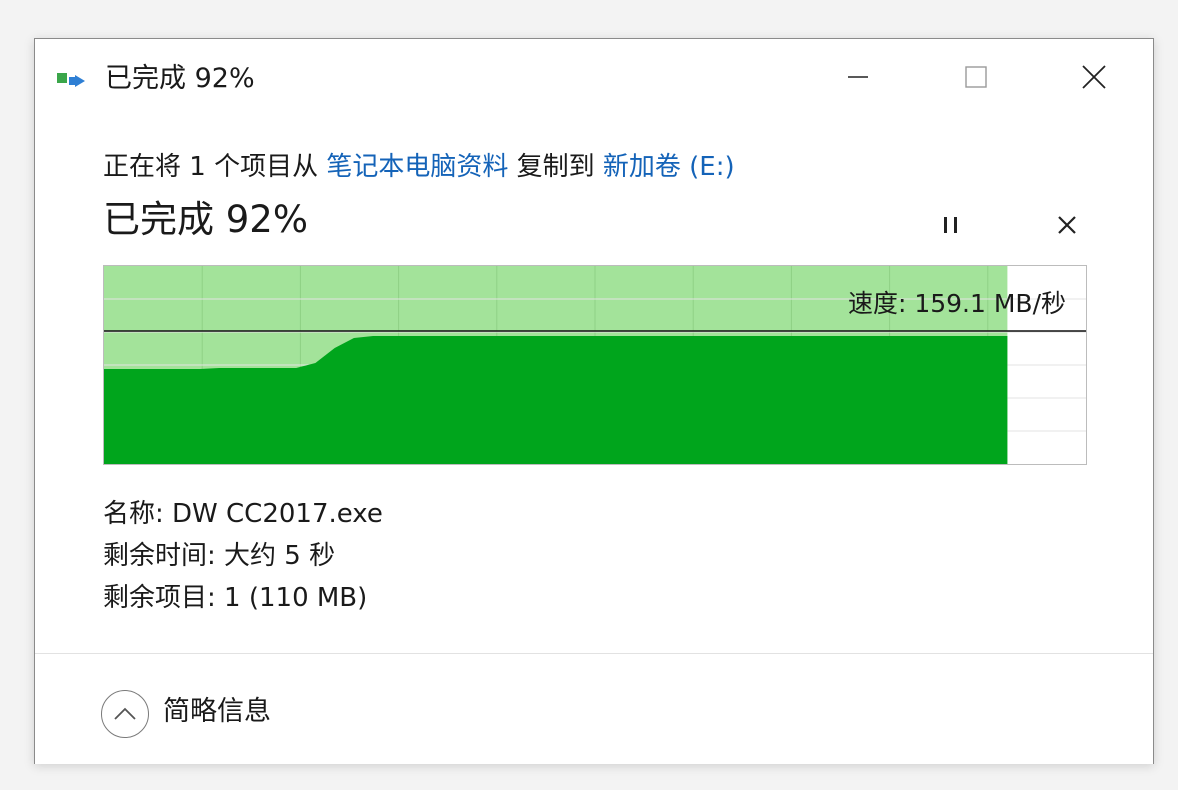 The width and height of the screenshot is (1178, 790). What do you see at coordinates (296, 598) in the screenshot?
I see `items-remaining-value: 1 (110 MB)` at bounding box center [296, 598].